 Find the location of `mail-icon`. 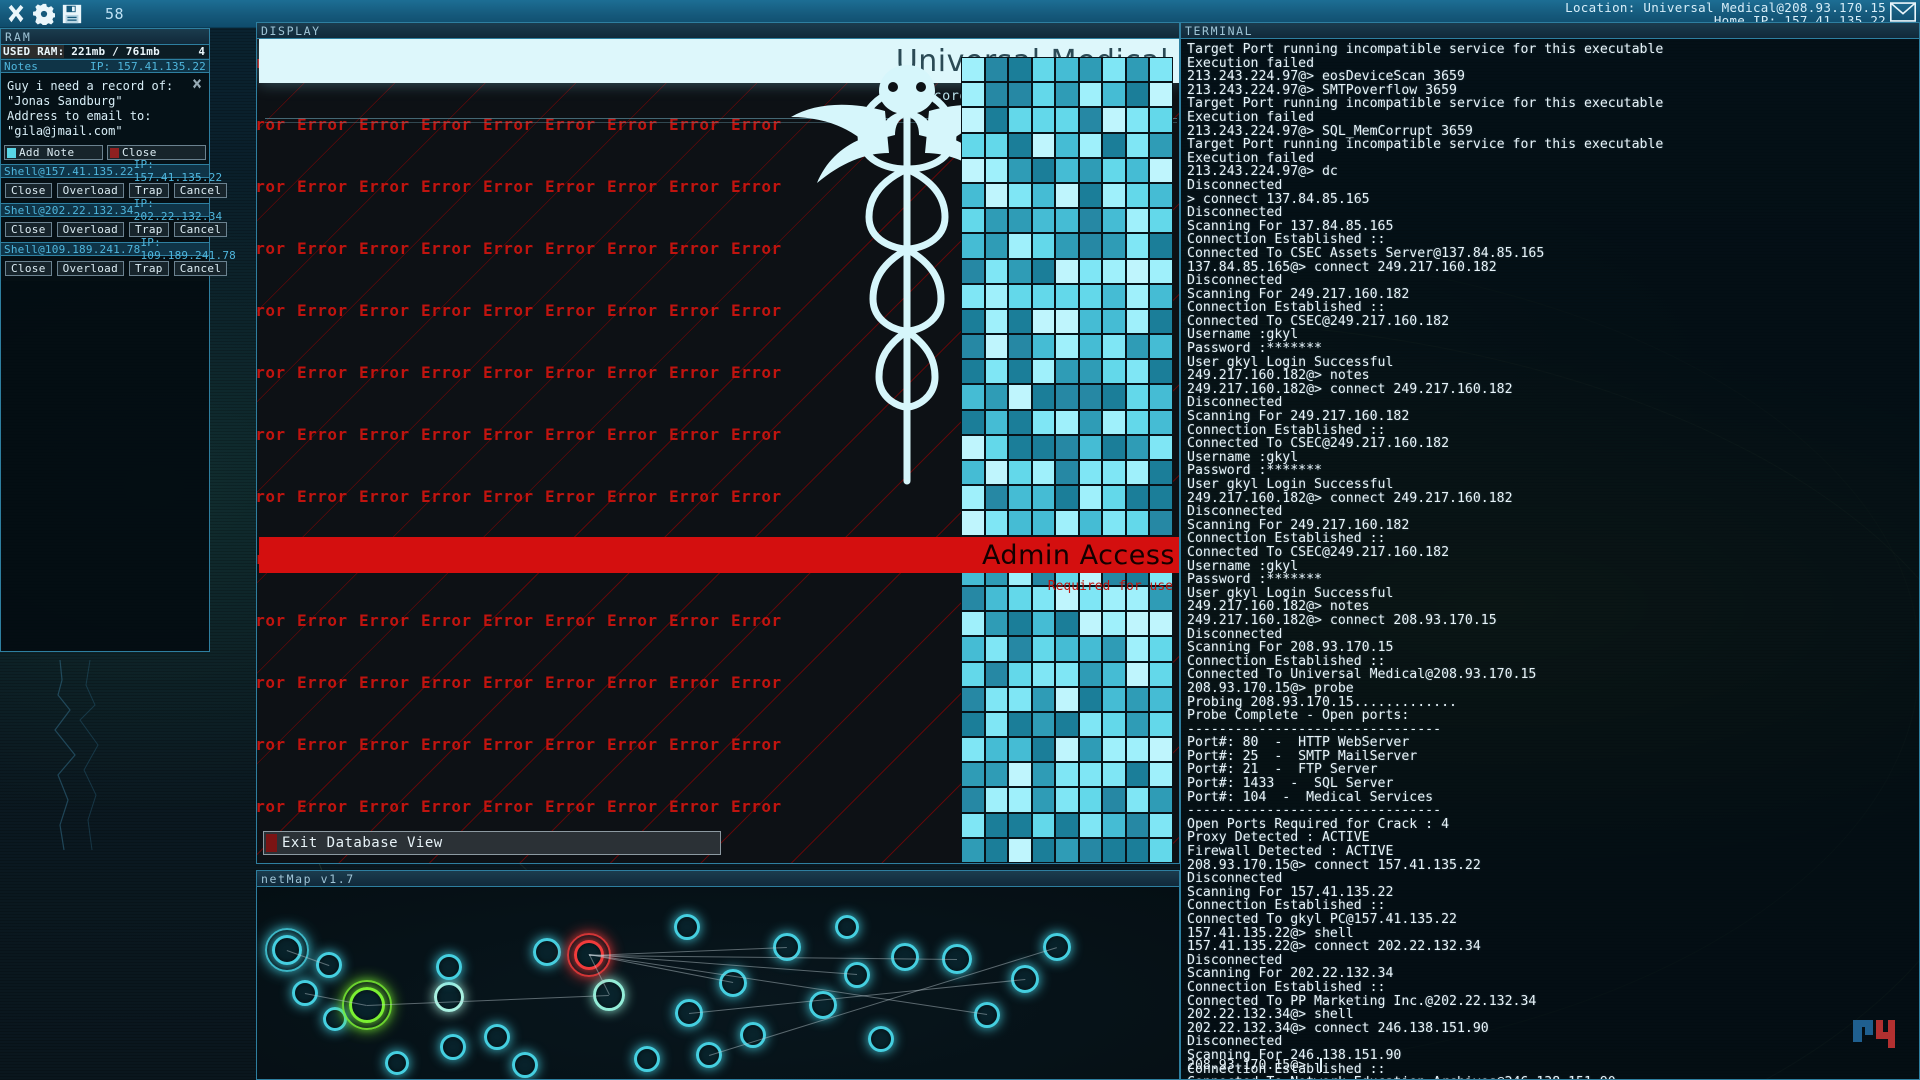

mail-icon is located at coordinates (1903, 12).